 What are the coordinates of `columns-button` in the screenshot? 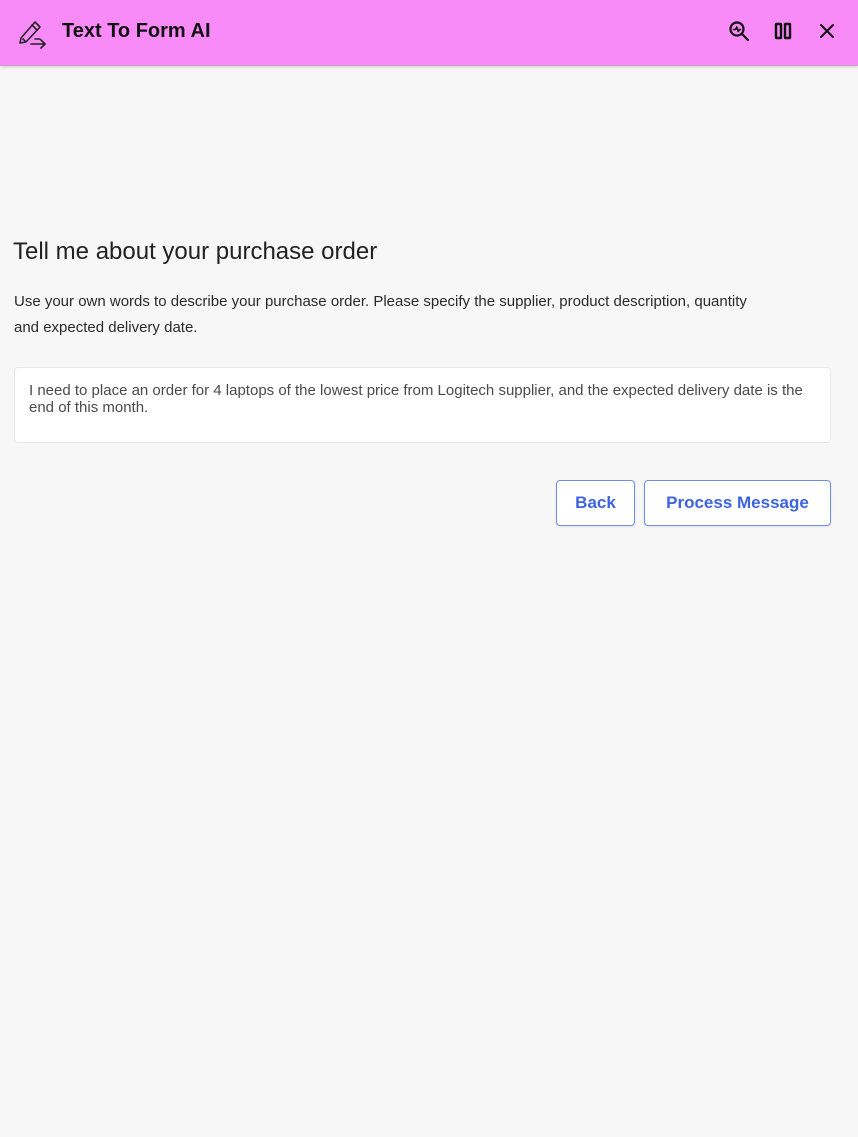 It's located at (783, 32).